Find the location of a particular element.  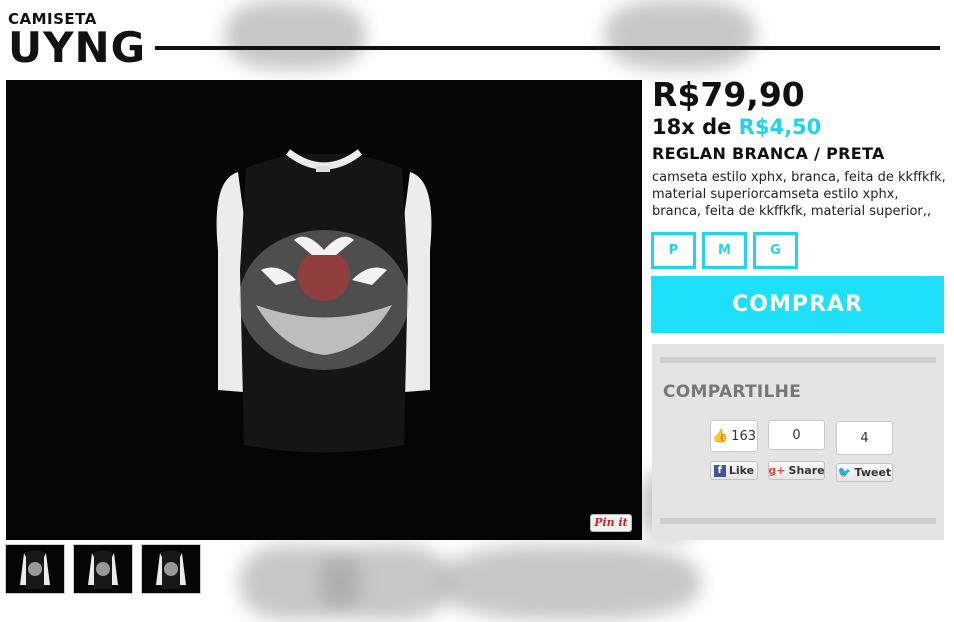

google-count-value: 0 is located at coordinates (796, 435).